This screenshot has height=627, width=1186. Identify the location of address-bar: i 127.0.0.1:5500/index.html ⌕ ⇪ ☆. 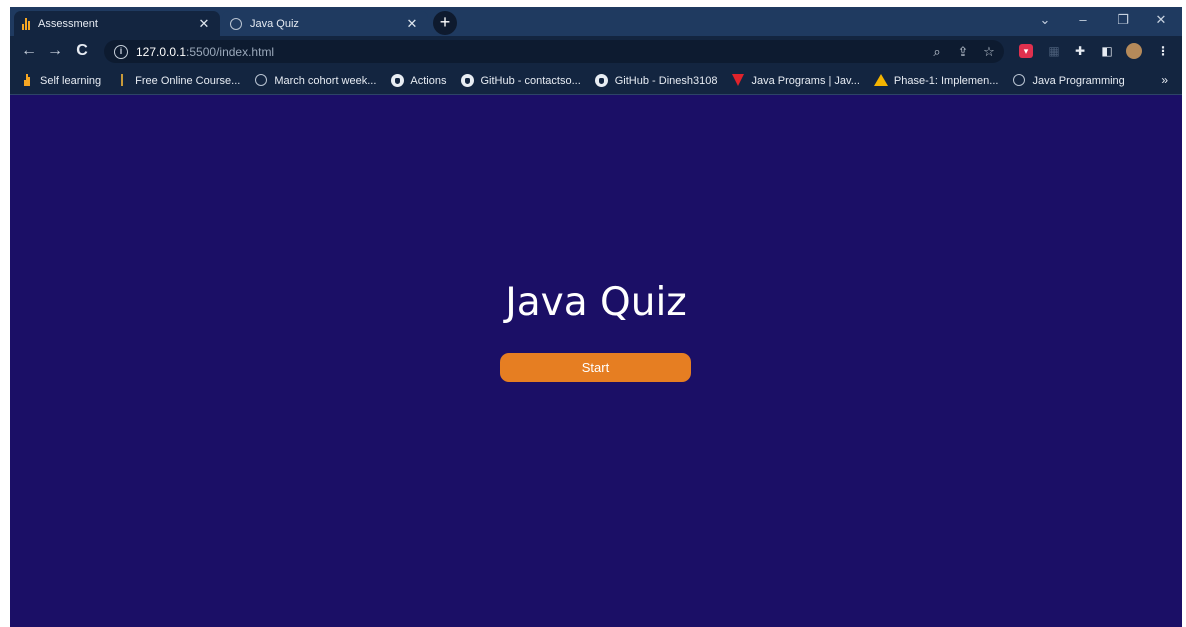
(554, 51).